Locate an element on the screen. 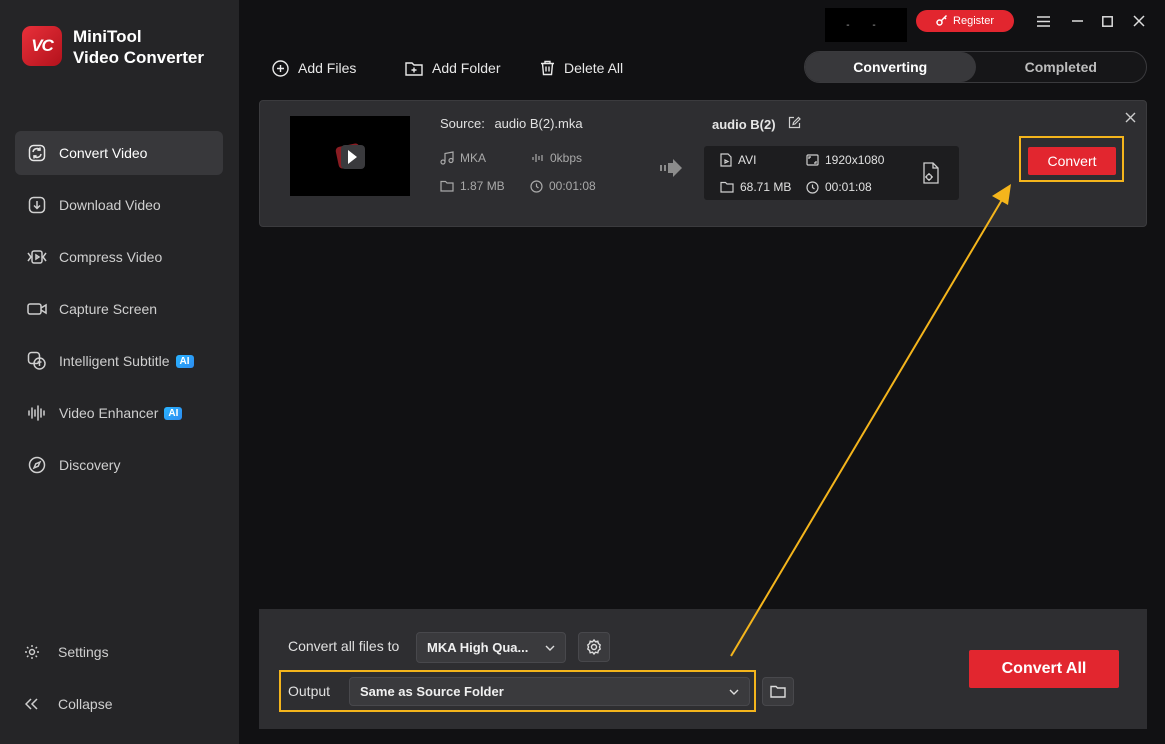 Image resolution: width=1165 pixels, height=744 pixels. output-format: AVI is located at coordinates (738, 160).